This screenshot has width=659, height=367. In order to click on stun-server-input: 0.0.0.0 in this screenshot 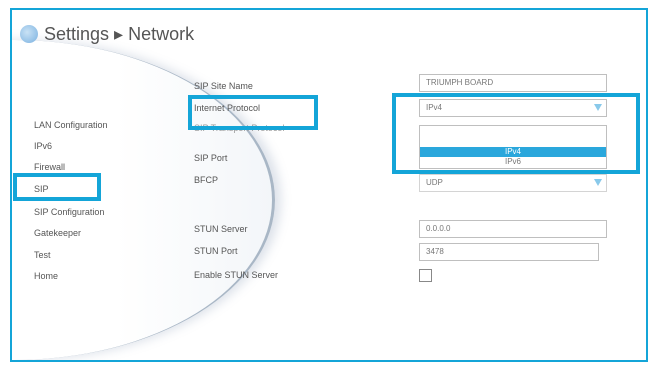, I will do `click(513, 229)`.